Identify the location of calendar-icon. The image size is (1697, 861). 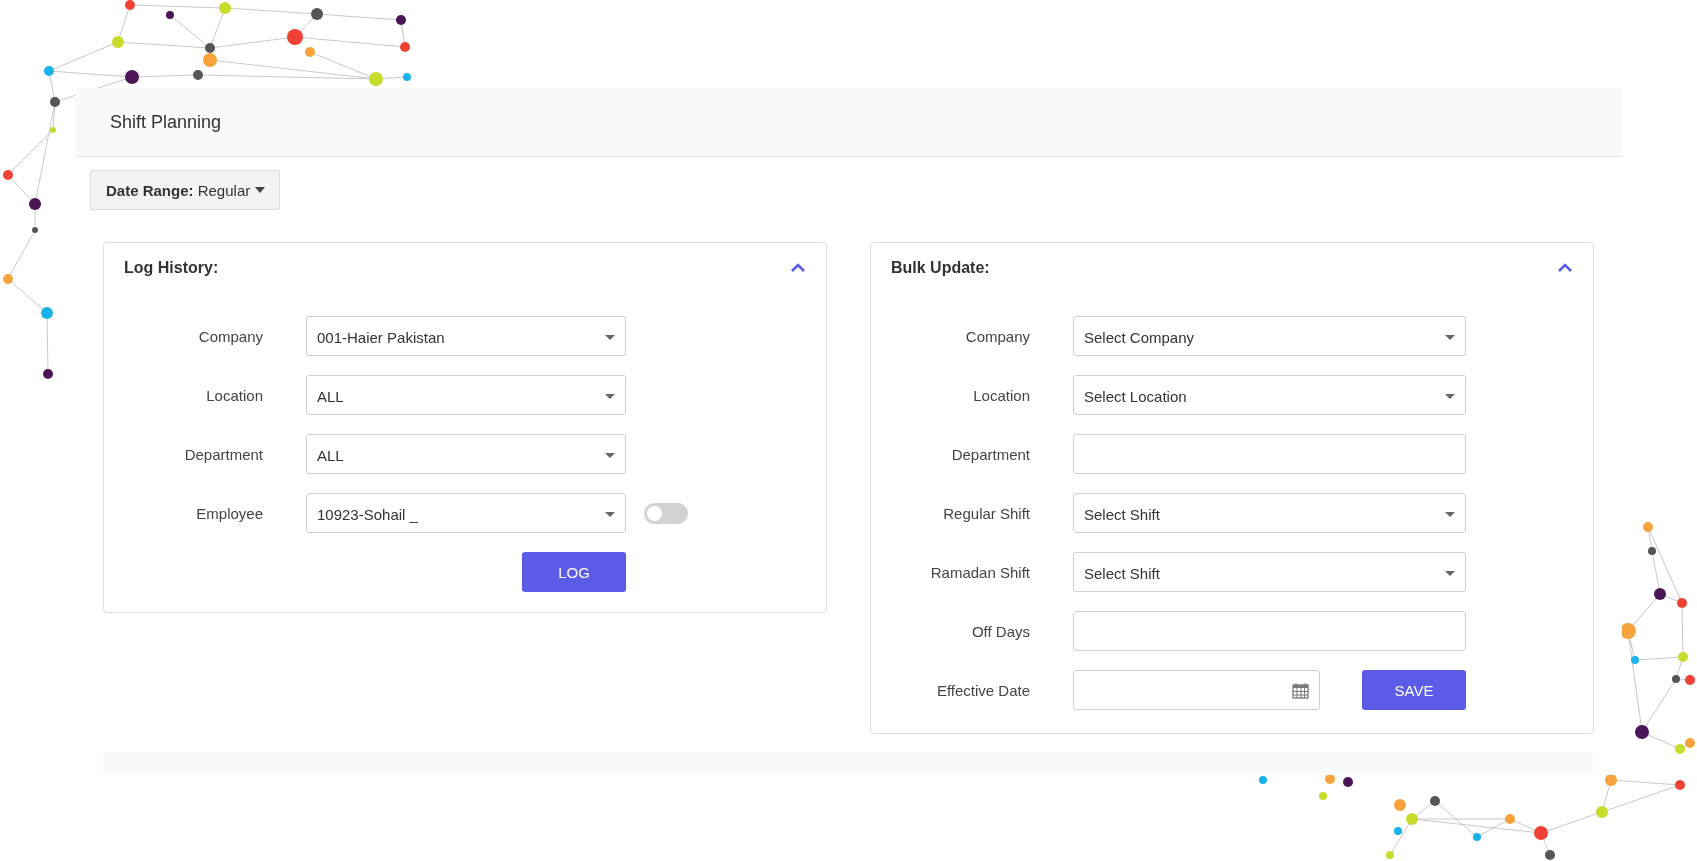
(1300, 690).